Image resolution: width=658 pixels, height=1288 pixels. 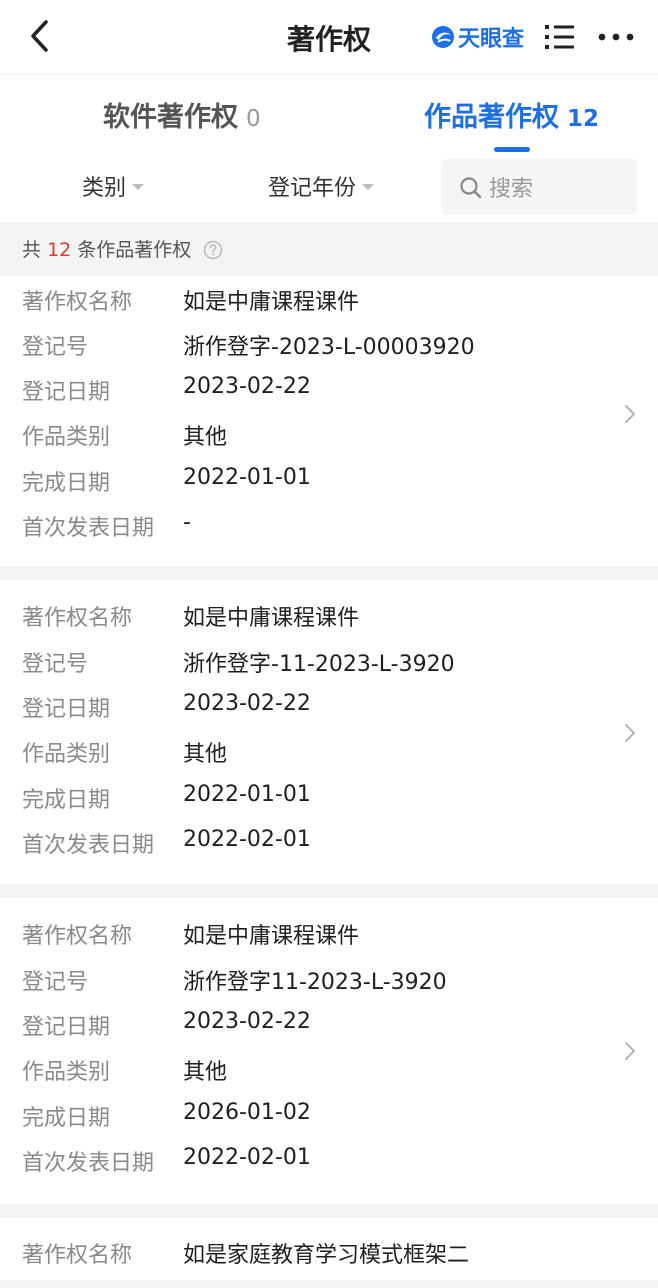 I want to click on more-button, so click(x=616, y=37).